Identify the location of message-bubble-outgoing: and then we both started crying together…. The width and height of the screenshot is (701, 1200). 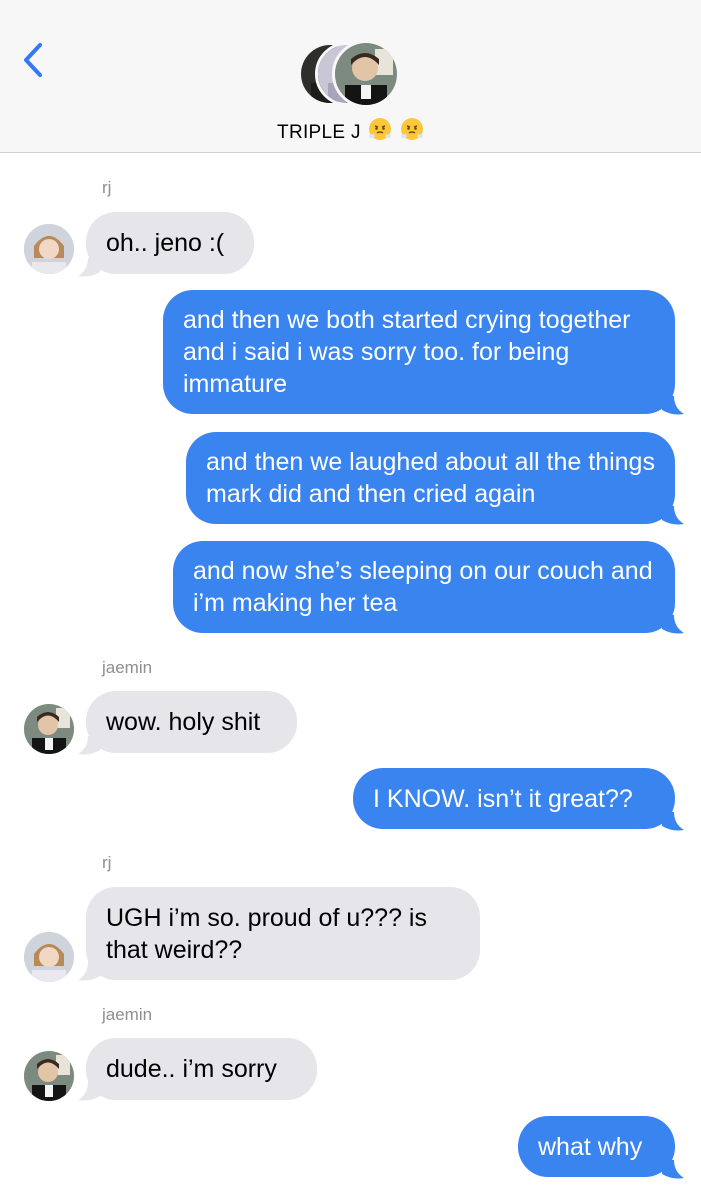
(419, 352).